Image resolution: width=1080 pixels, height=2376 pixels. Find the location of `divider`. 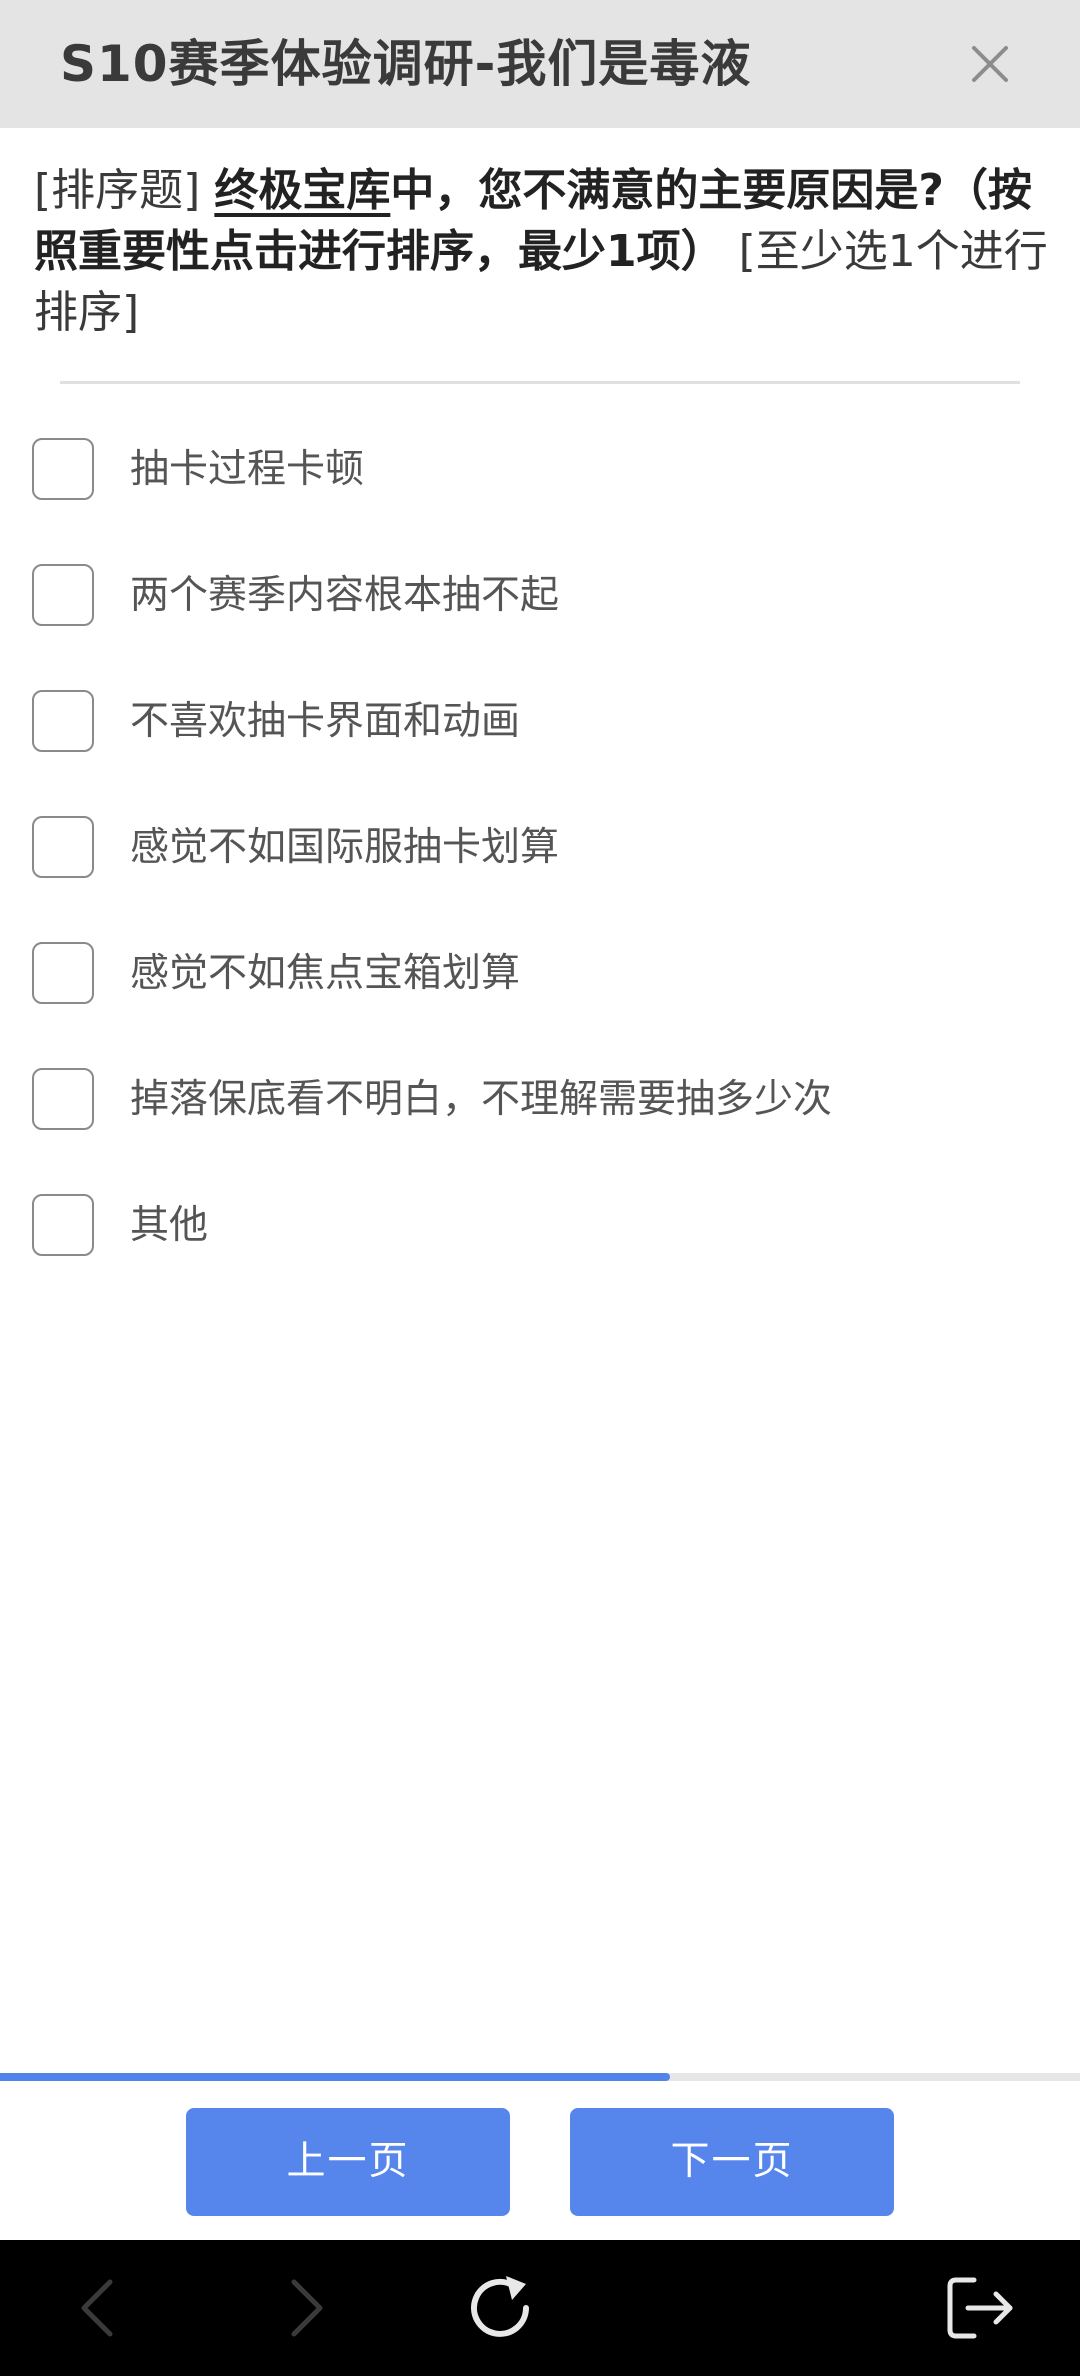

divider is located at coordinates (540, 382).